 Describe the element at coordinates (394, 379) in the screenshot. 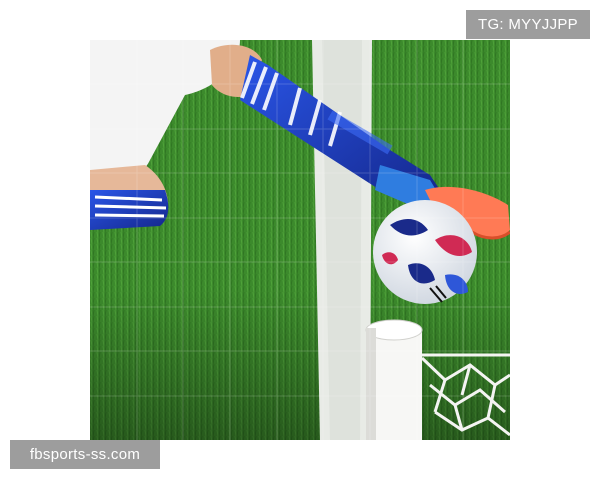

I see `goal-post` at that location.